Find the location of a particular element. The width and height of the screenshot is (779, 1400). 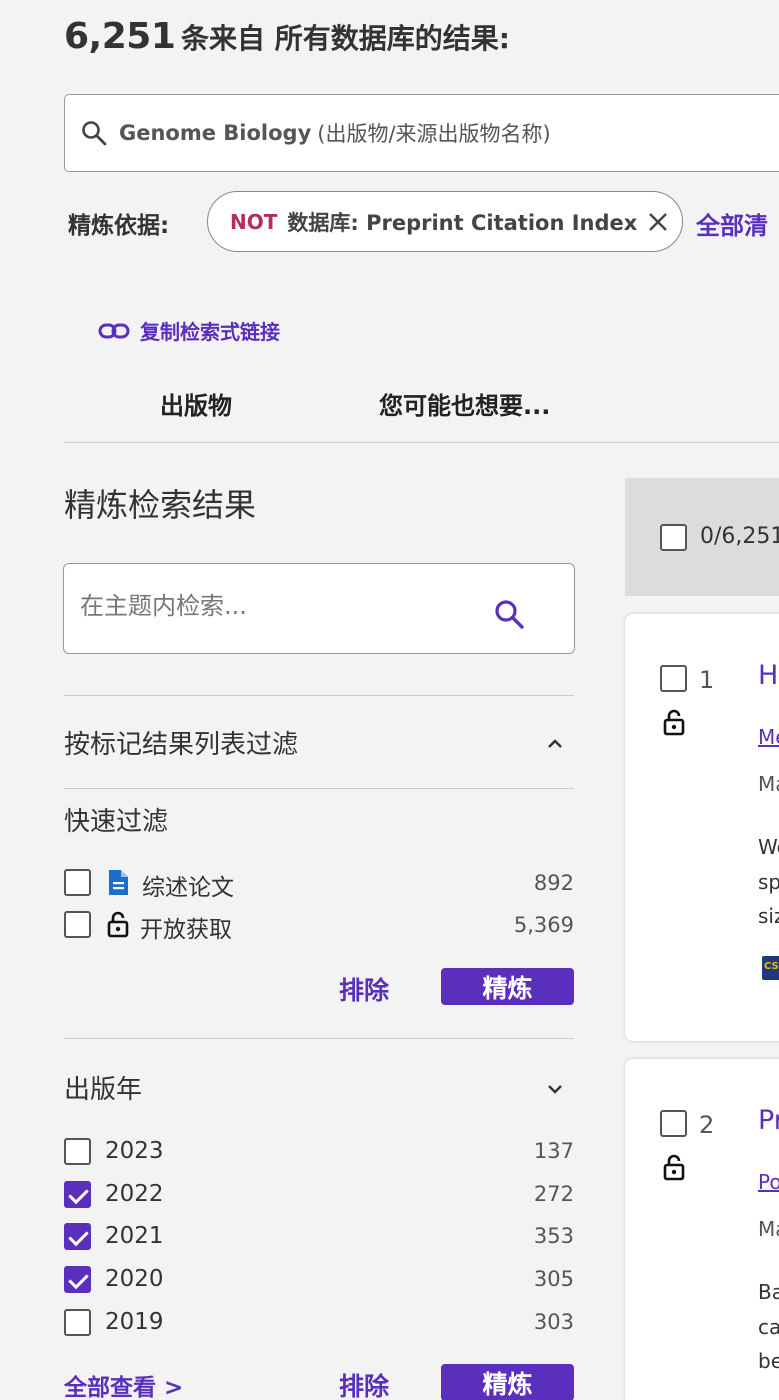

publication-year-title: 出版年 is located at coordinates (103, 1087).